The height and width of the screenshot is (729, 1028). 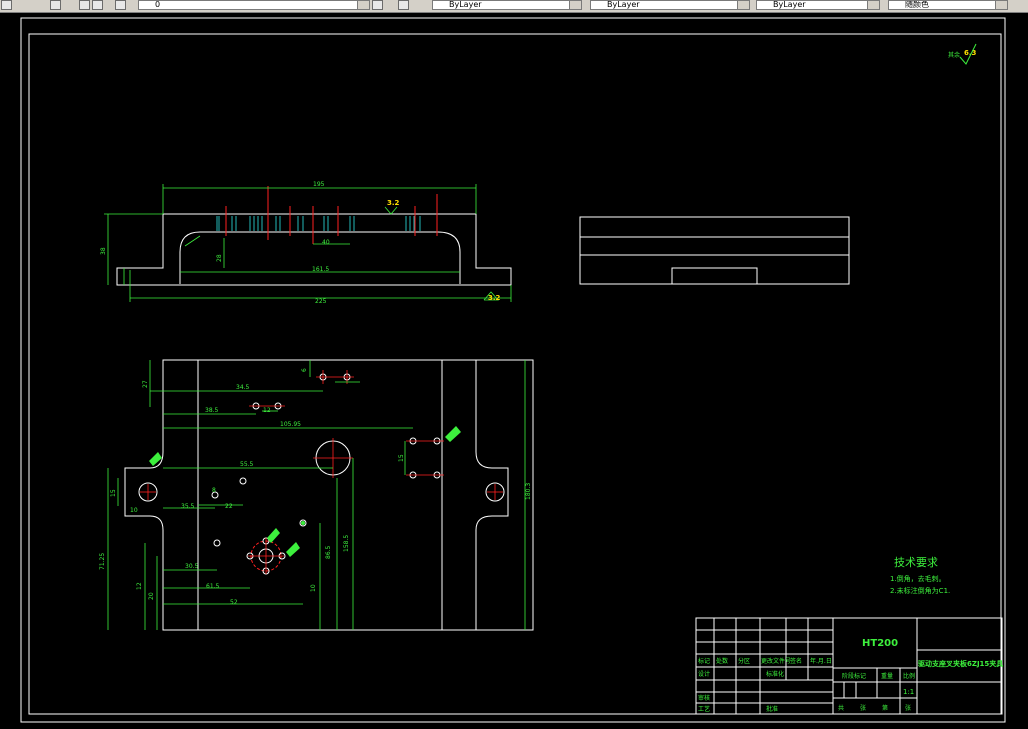 What do you see at coordinates (789, 4) in the screenshot?
I see `lineweight-value: ByLayer` at bounding box center [789, 4].